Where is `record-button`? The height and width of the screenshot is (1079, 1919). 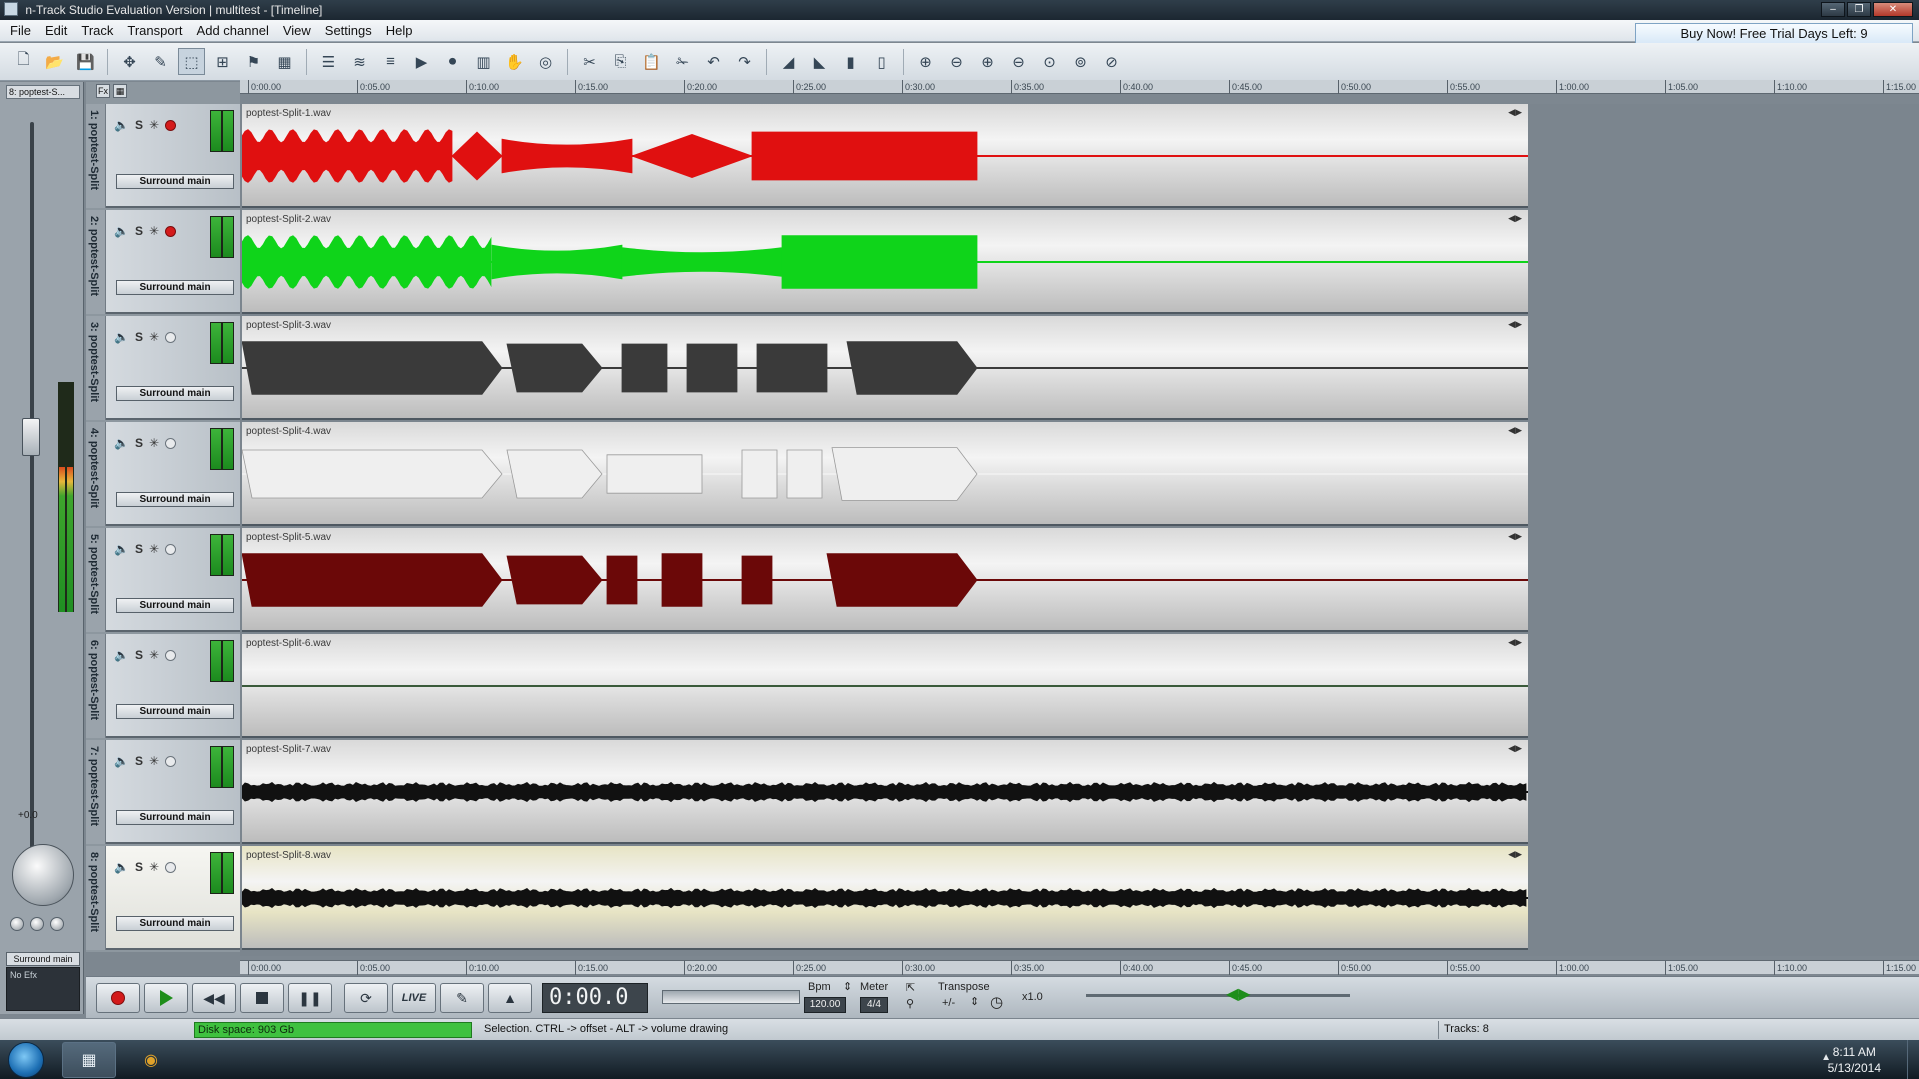
record-button is located at coordinates (118, 998).